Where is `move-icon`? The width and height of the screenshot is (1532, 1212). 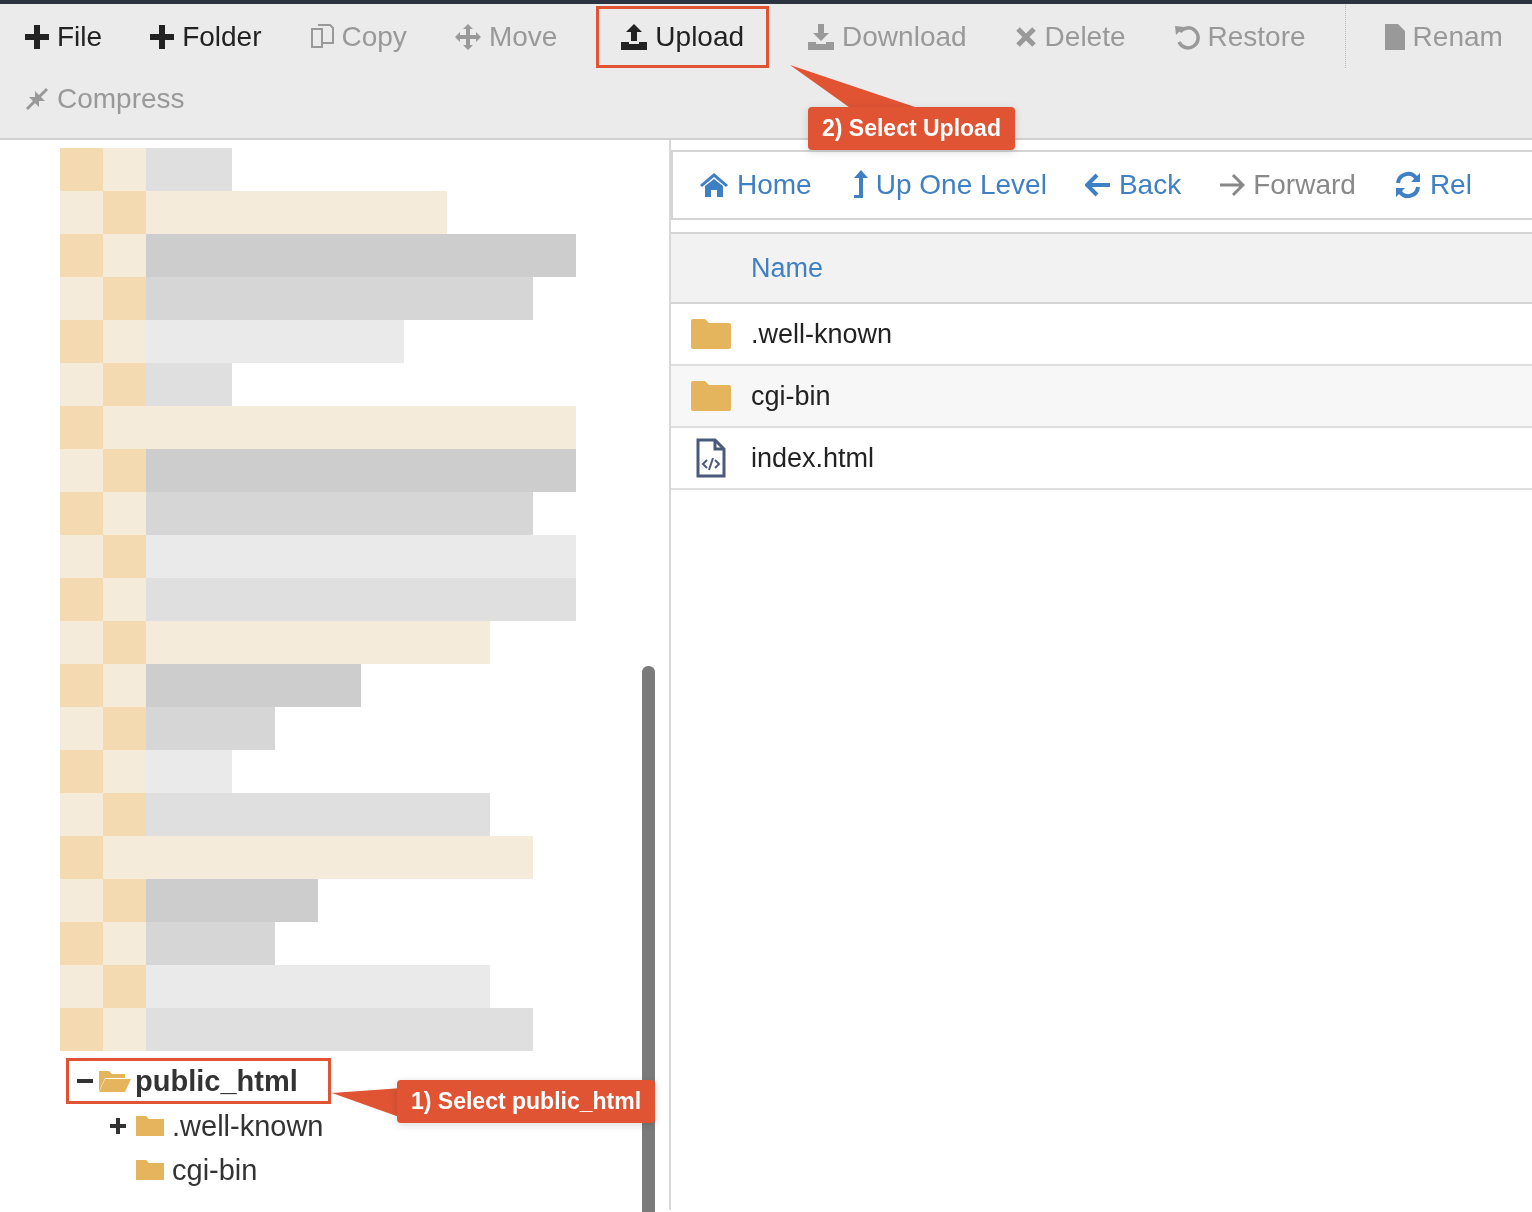
move-icon is located at coordinates (467, 37).